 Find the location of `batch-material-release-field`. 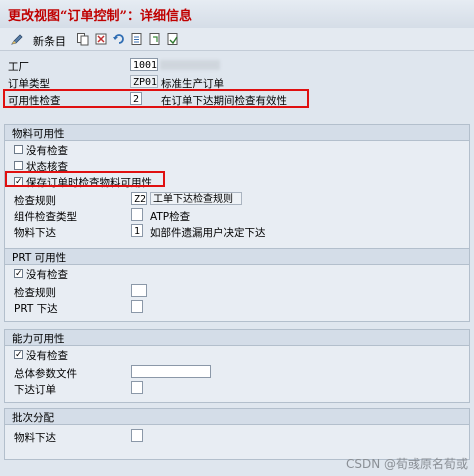

batch-material-release-field is located at coordinates (137, 435).